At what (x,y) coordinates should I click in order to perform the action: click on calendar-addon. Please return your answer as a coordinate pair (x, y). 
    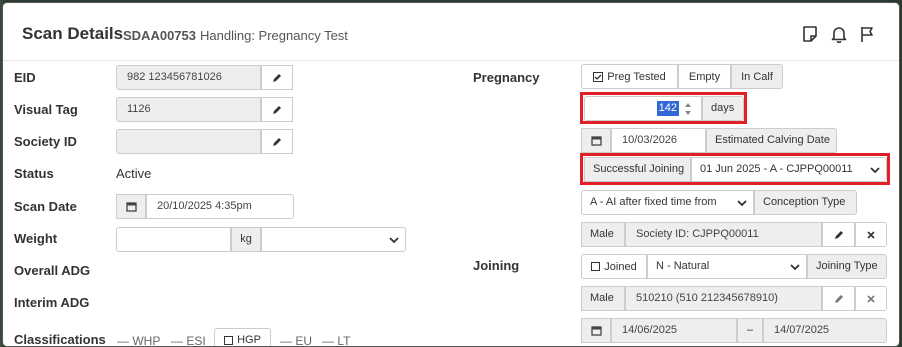
    Looking at the image, I should click on (131, 206).